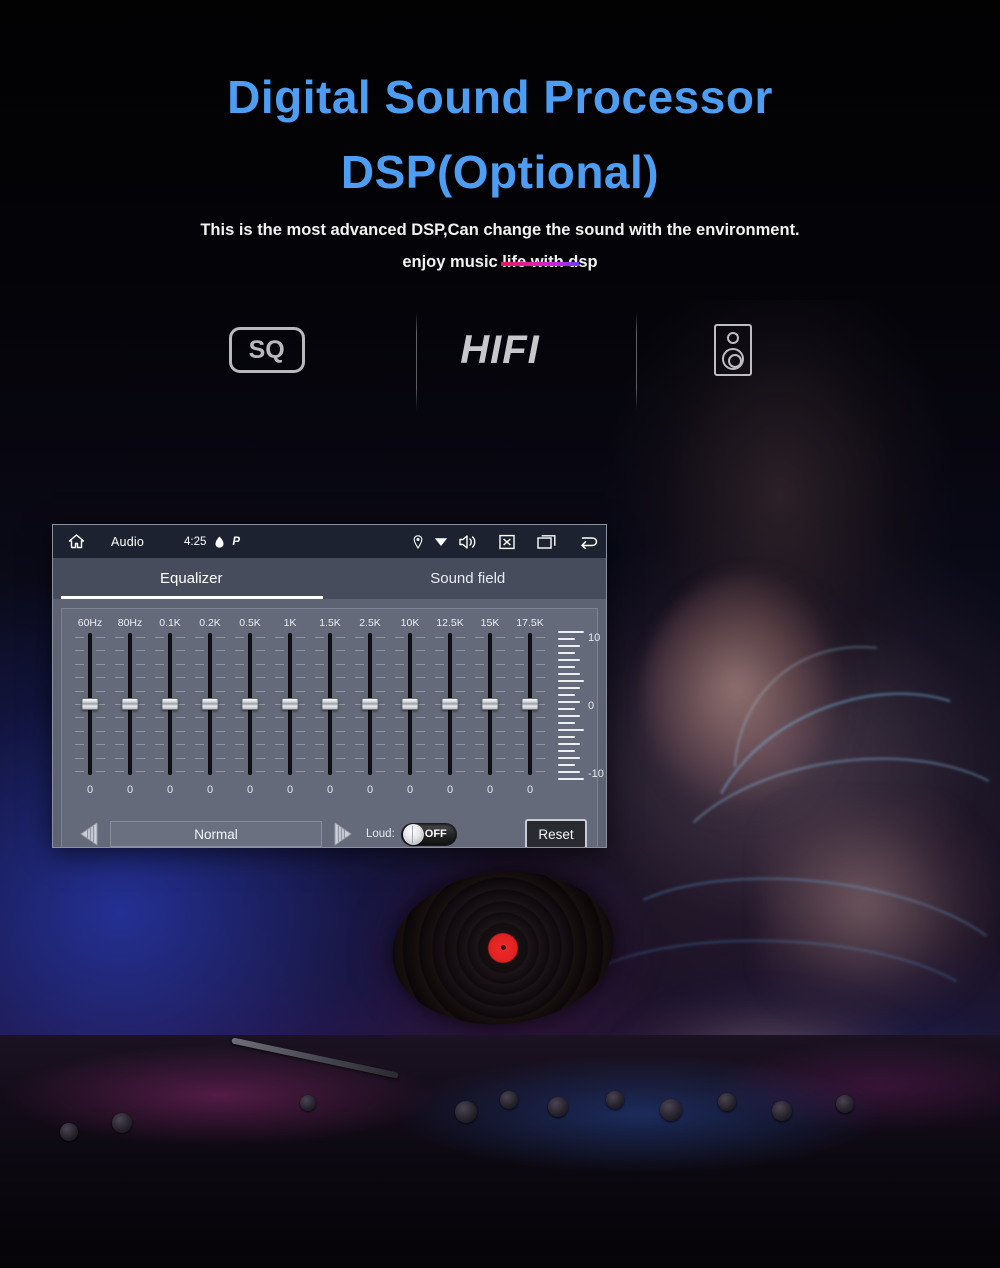  Describe the element at coordinates (591, 706) in the screenshot. I see `db-scale-label-mid: 0` at that location.